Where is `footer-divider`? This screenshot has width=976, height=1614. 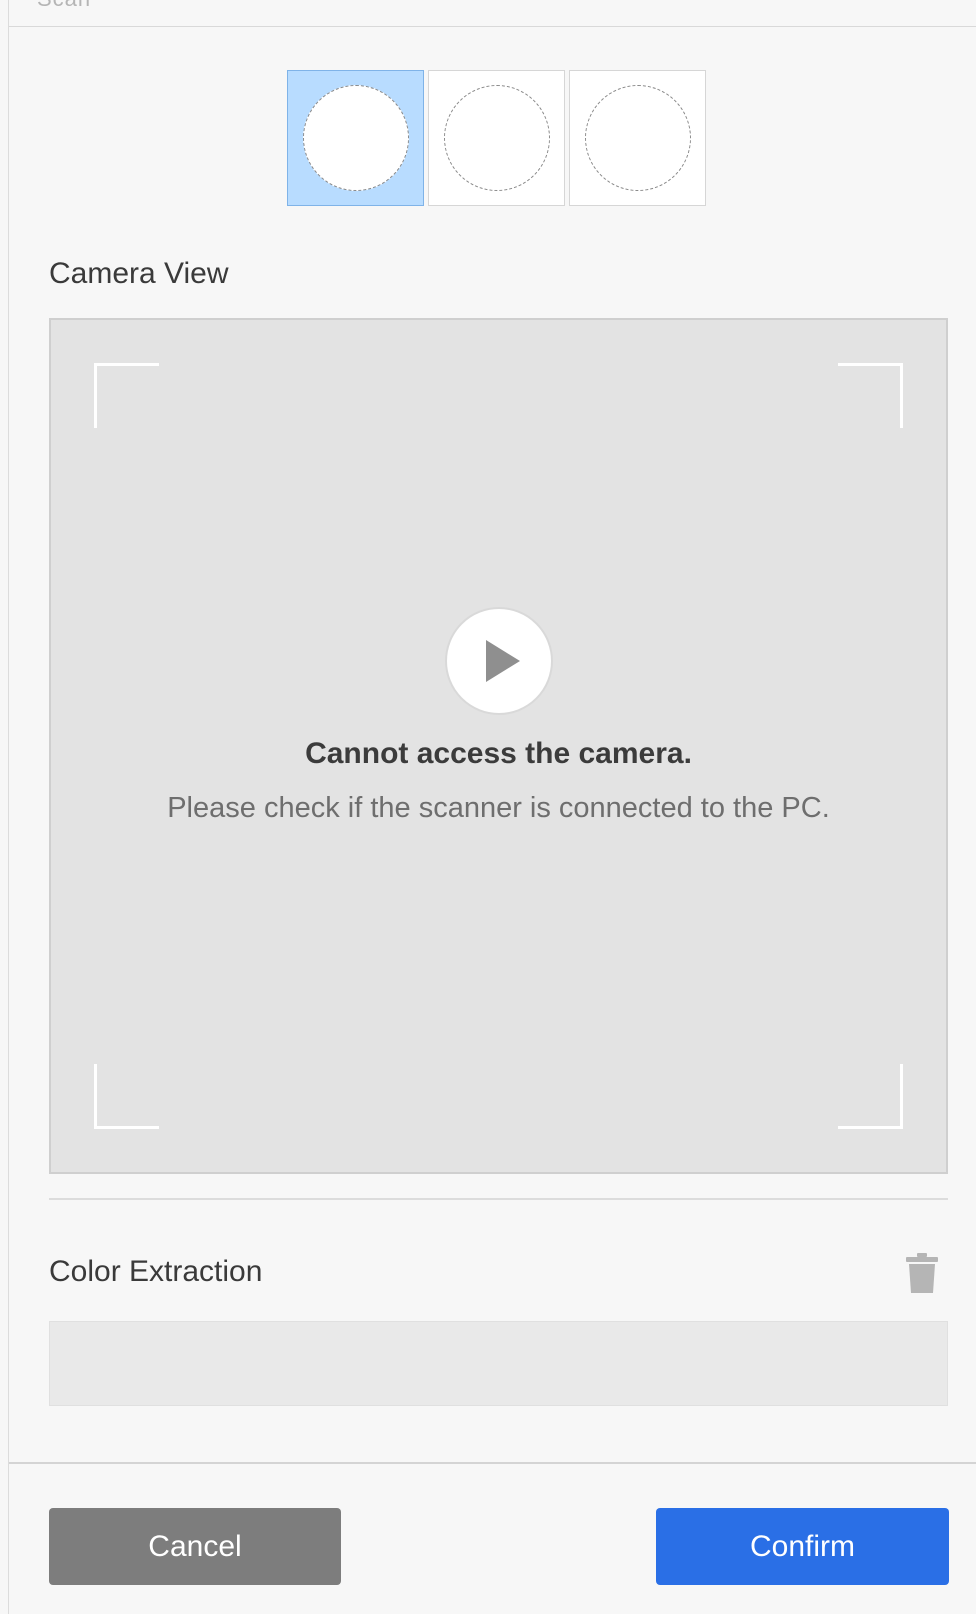
footer-divider is located at coordinates (492, 1463).